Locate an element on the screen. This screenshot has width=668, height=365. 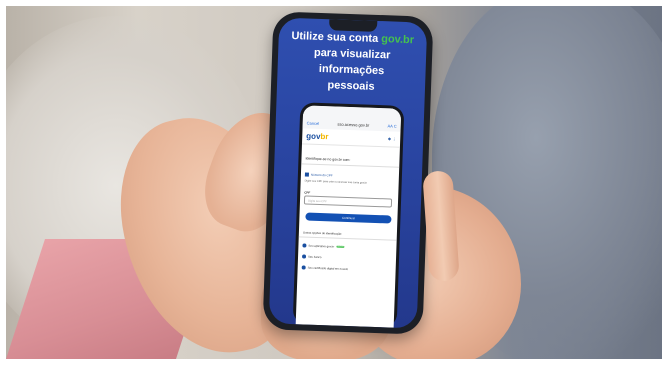
option-app-label: Seu aplicativo gov.br is located at coordinates (321, 246).